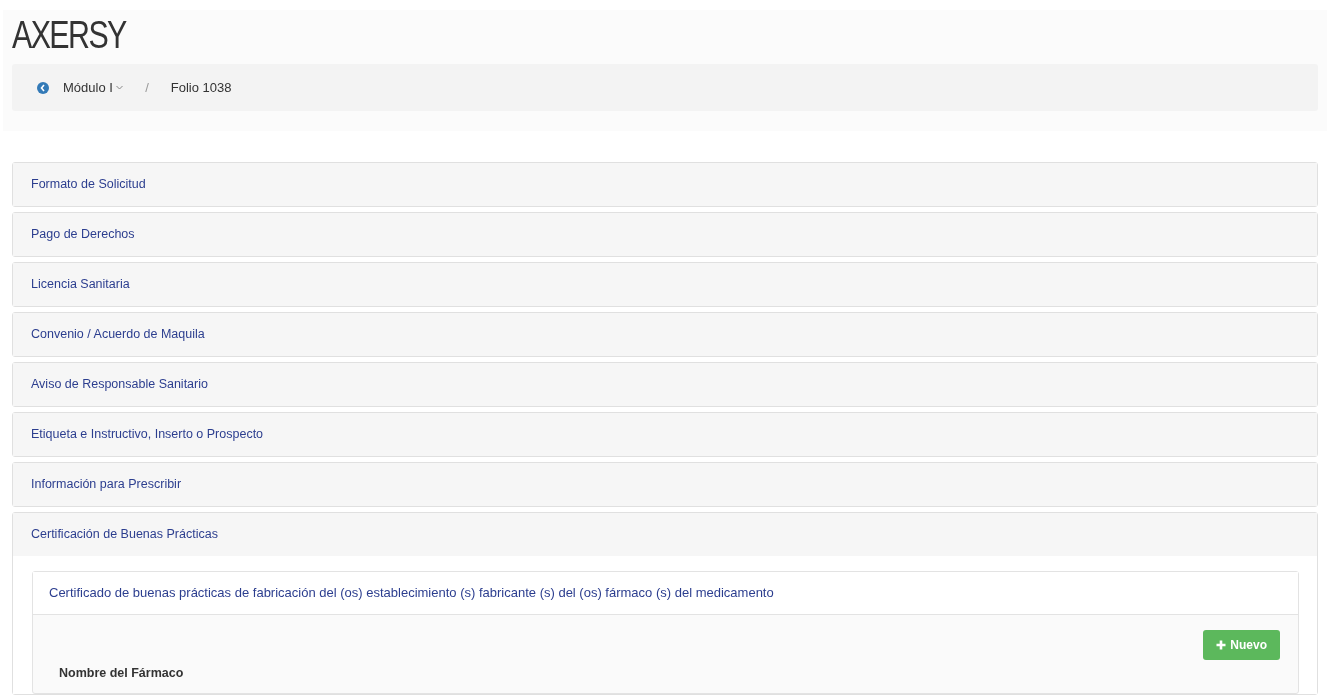  Describe the element at coordinates (665, 484) in the screenshot. I see `accordion-header: Información para Prescribir` at that location.